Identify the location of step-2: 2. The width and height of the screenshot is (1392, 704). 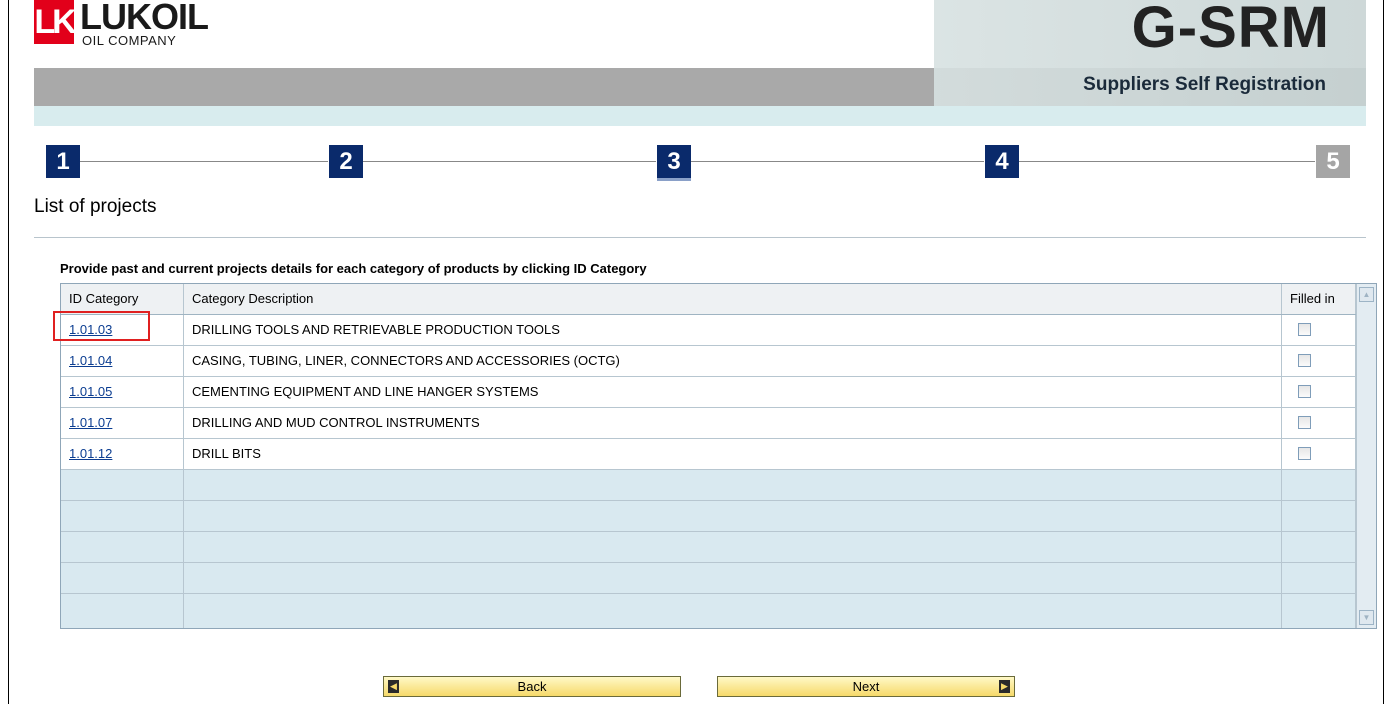
(346, 161).